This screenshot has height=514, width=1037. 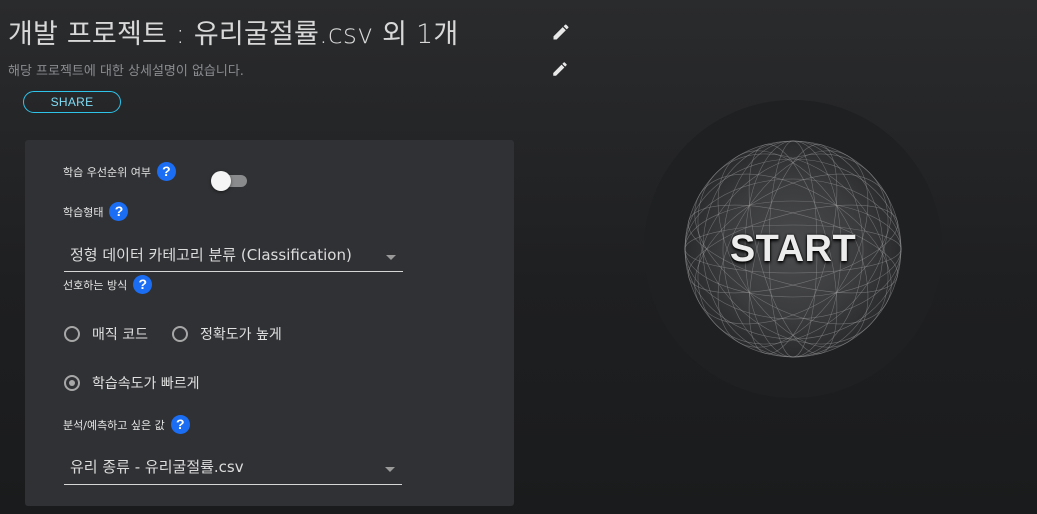 What do you see at coordinates (72, 102) in the screenshot?
I see `share-button: SHARE` at bounding box center [72, 102].